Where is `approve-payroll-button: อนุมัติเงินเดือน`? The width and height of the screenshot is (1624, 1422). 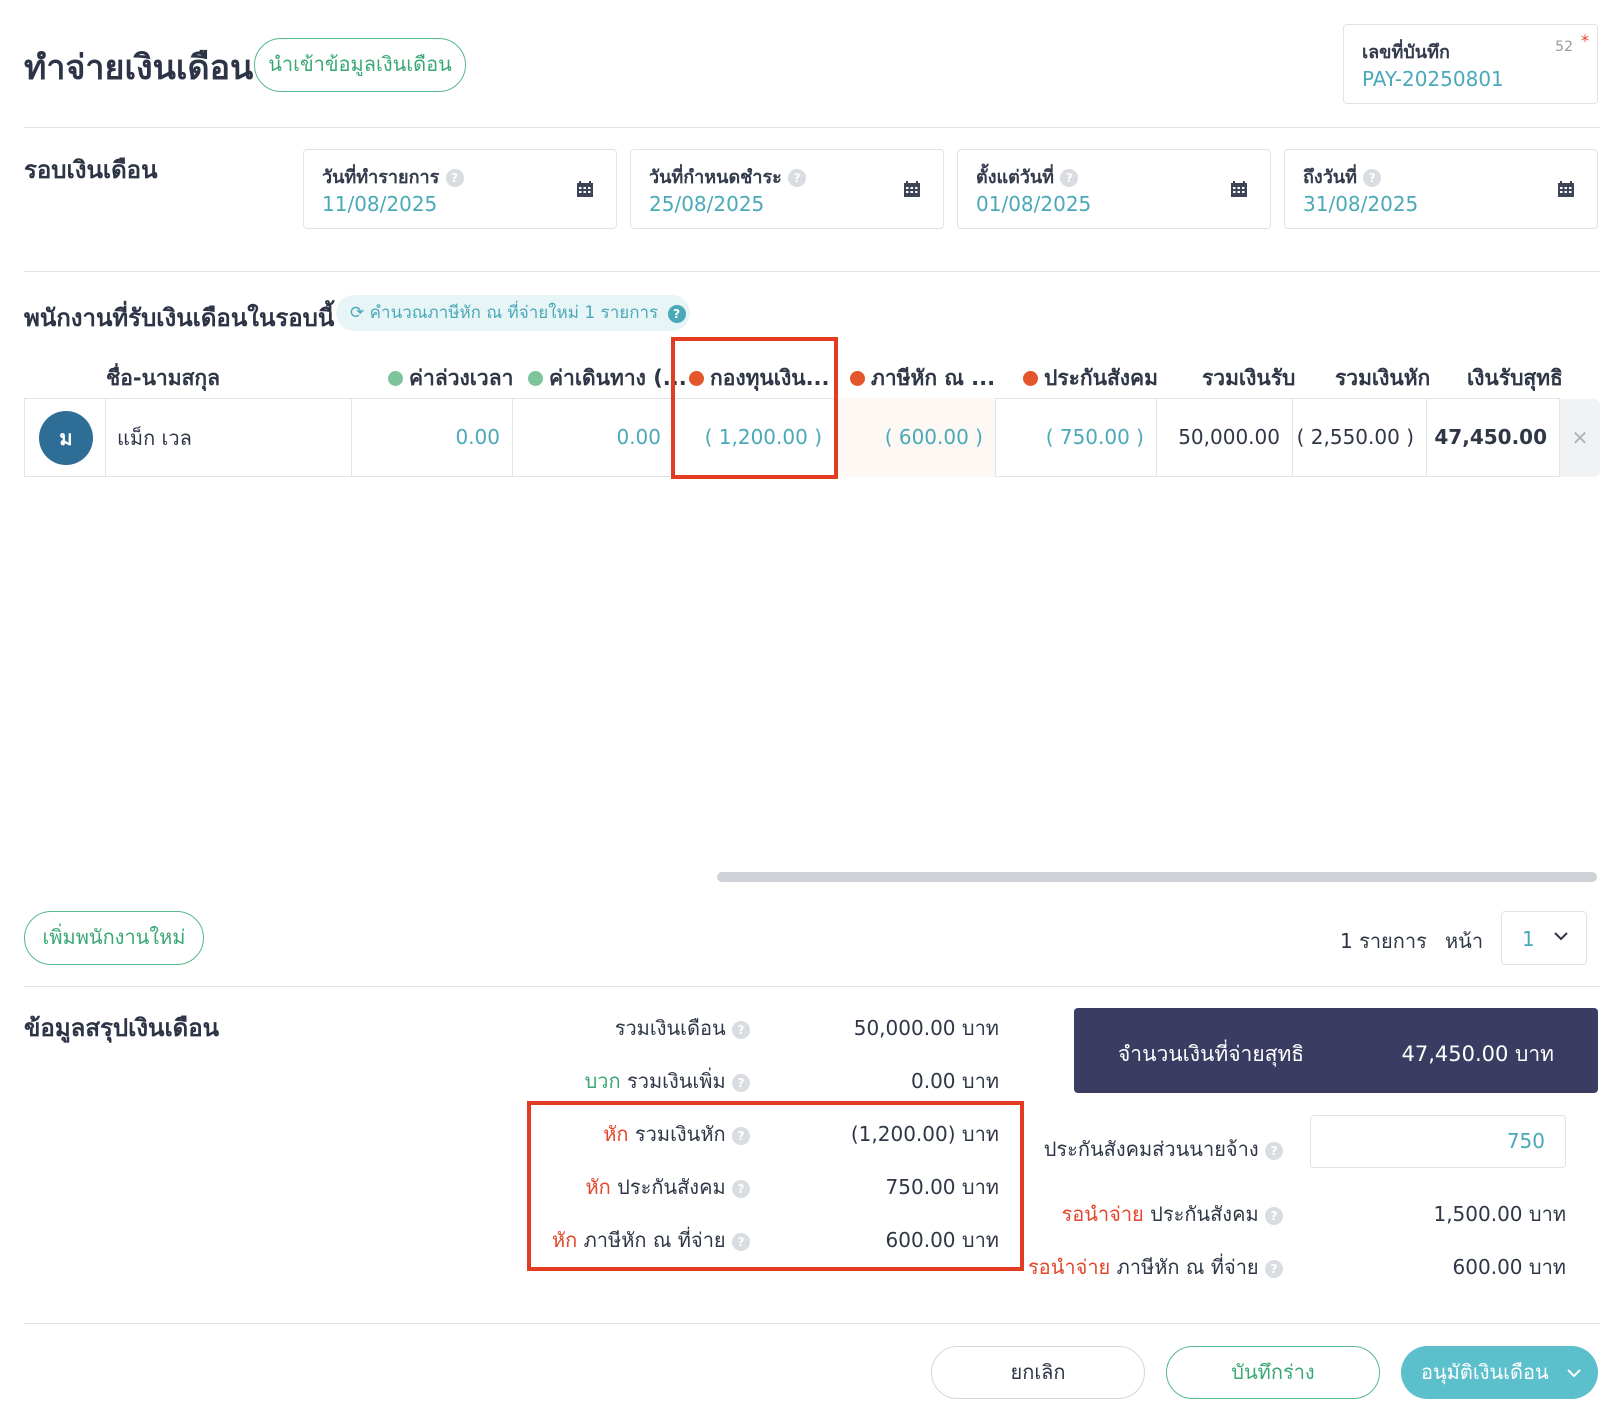
approve-payroll-button: อนุมัติเงินเดือน is located at coordinates (1499, 1372).